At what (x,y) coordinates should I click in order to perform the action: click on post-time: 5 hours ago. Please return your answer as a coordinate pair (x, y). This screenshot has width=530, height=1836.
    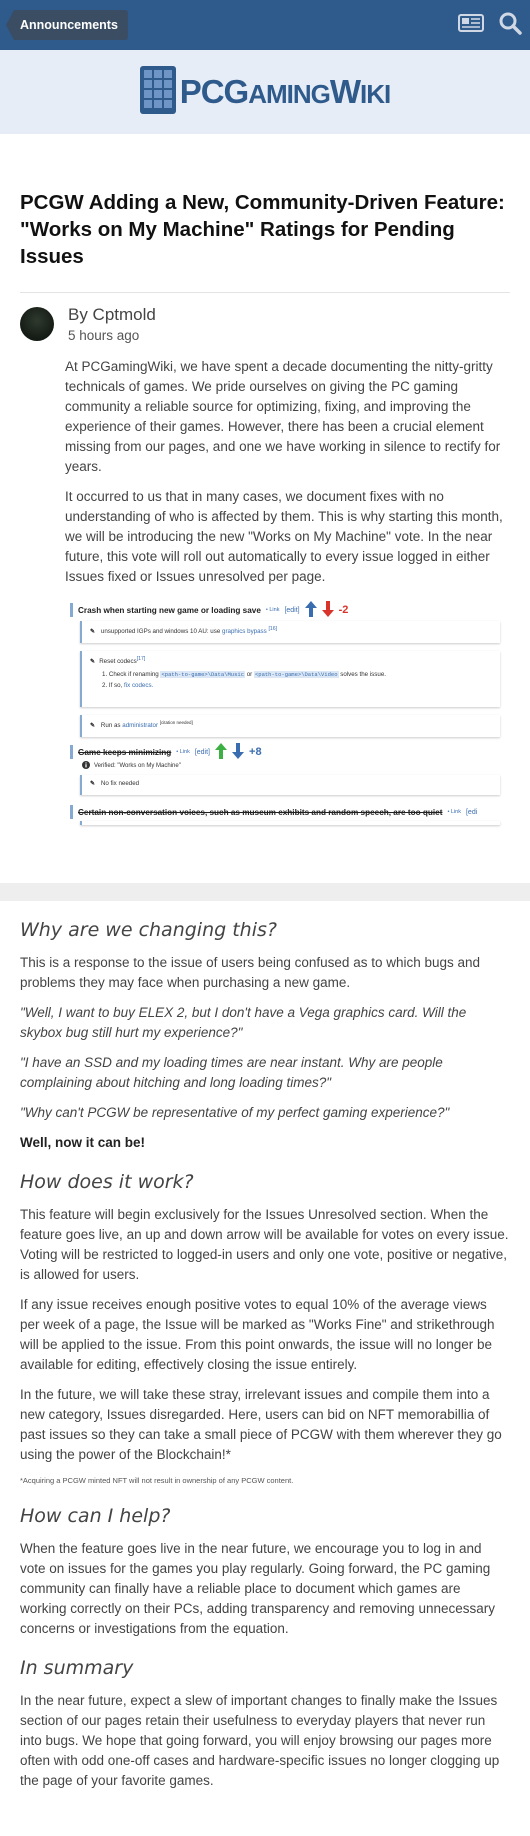
    Looking at the image, I should click on (104, 335).